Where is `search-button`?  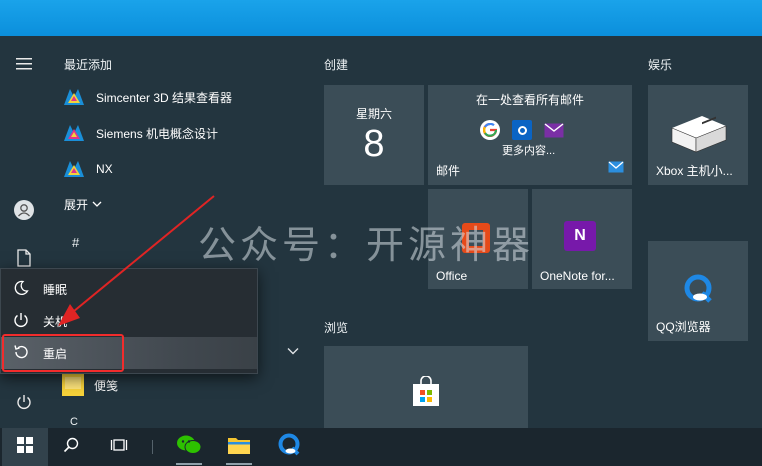 search-button is located at coordinates (71, 447).